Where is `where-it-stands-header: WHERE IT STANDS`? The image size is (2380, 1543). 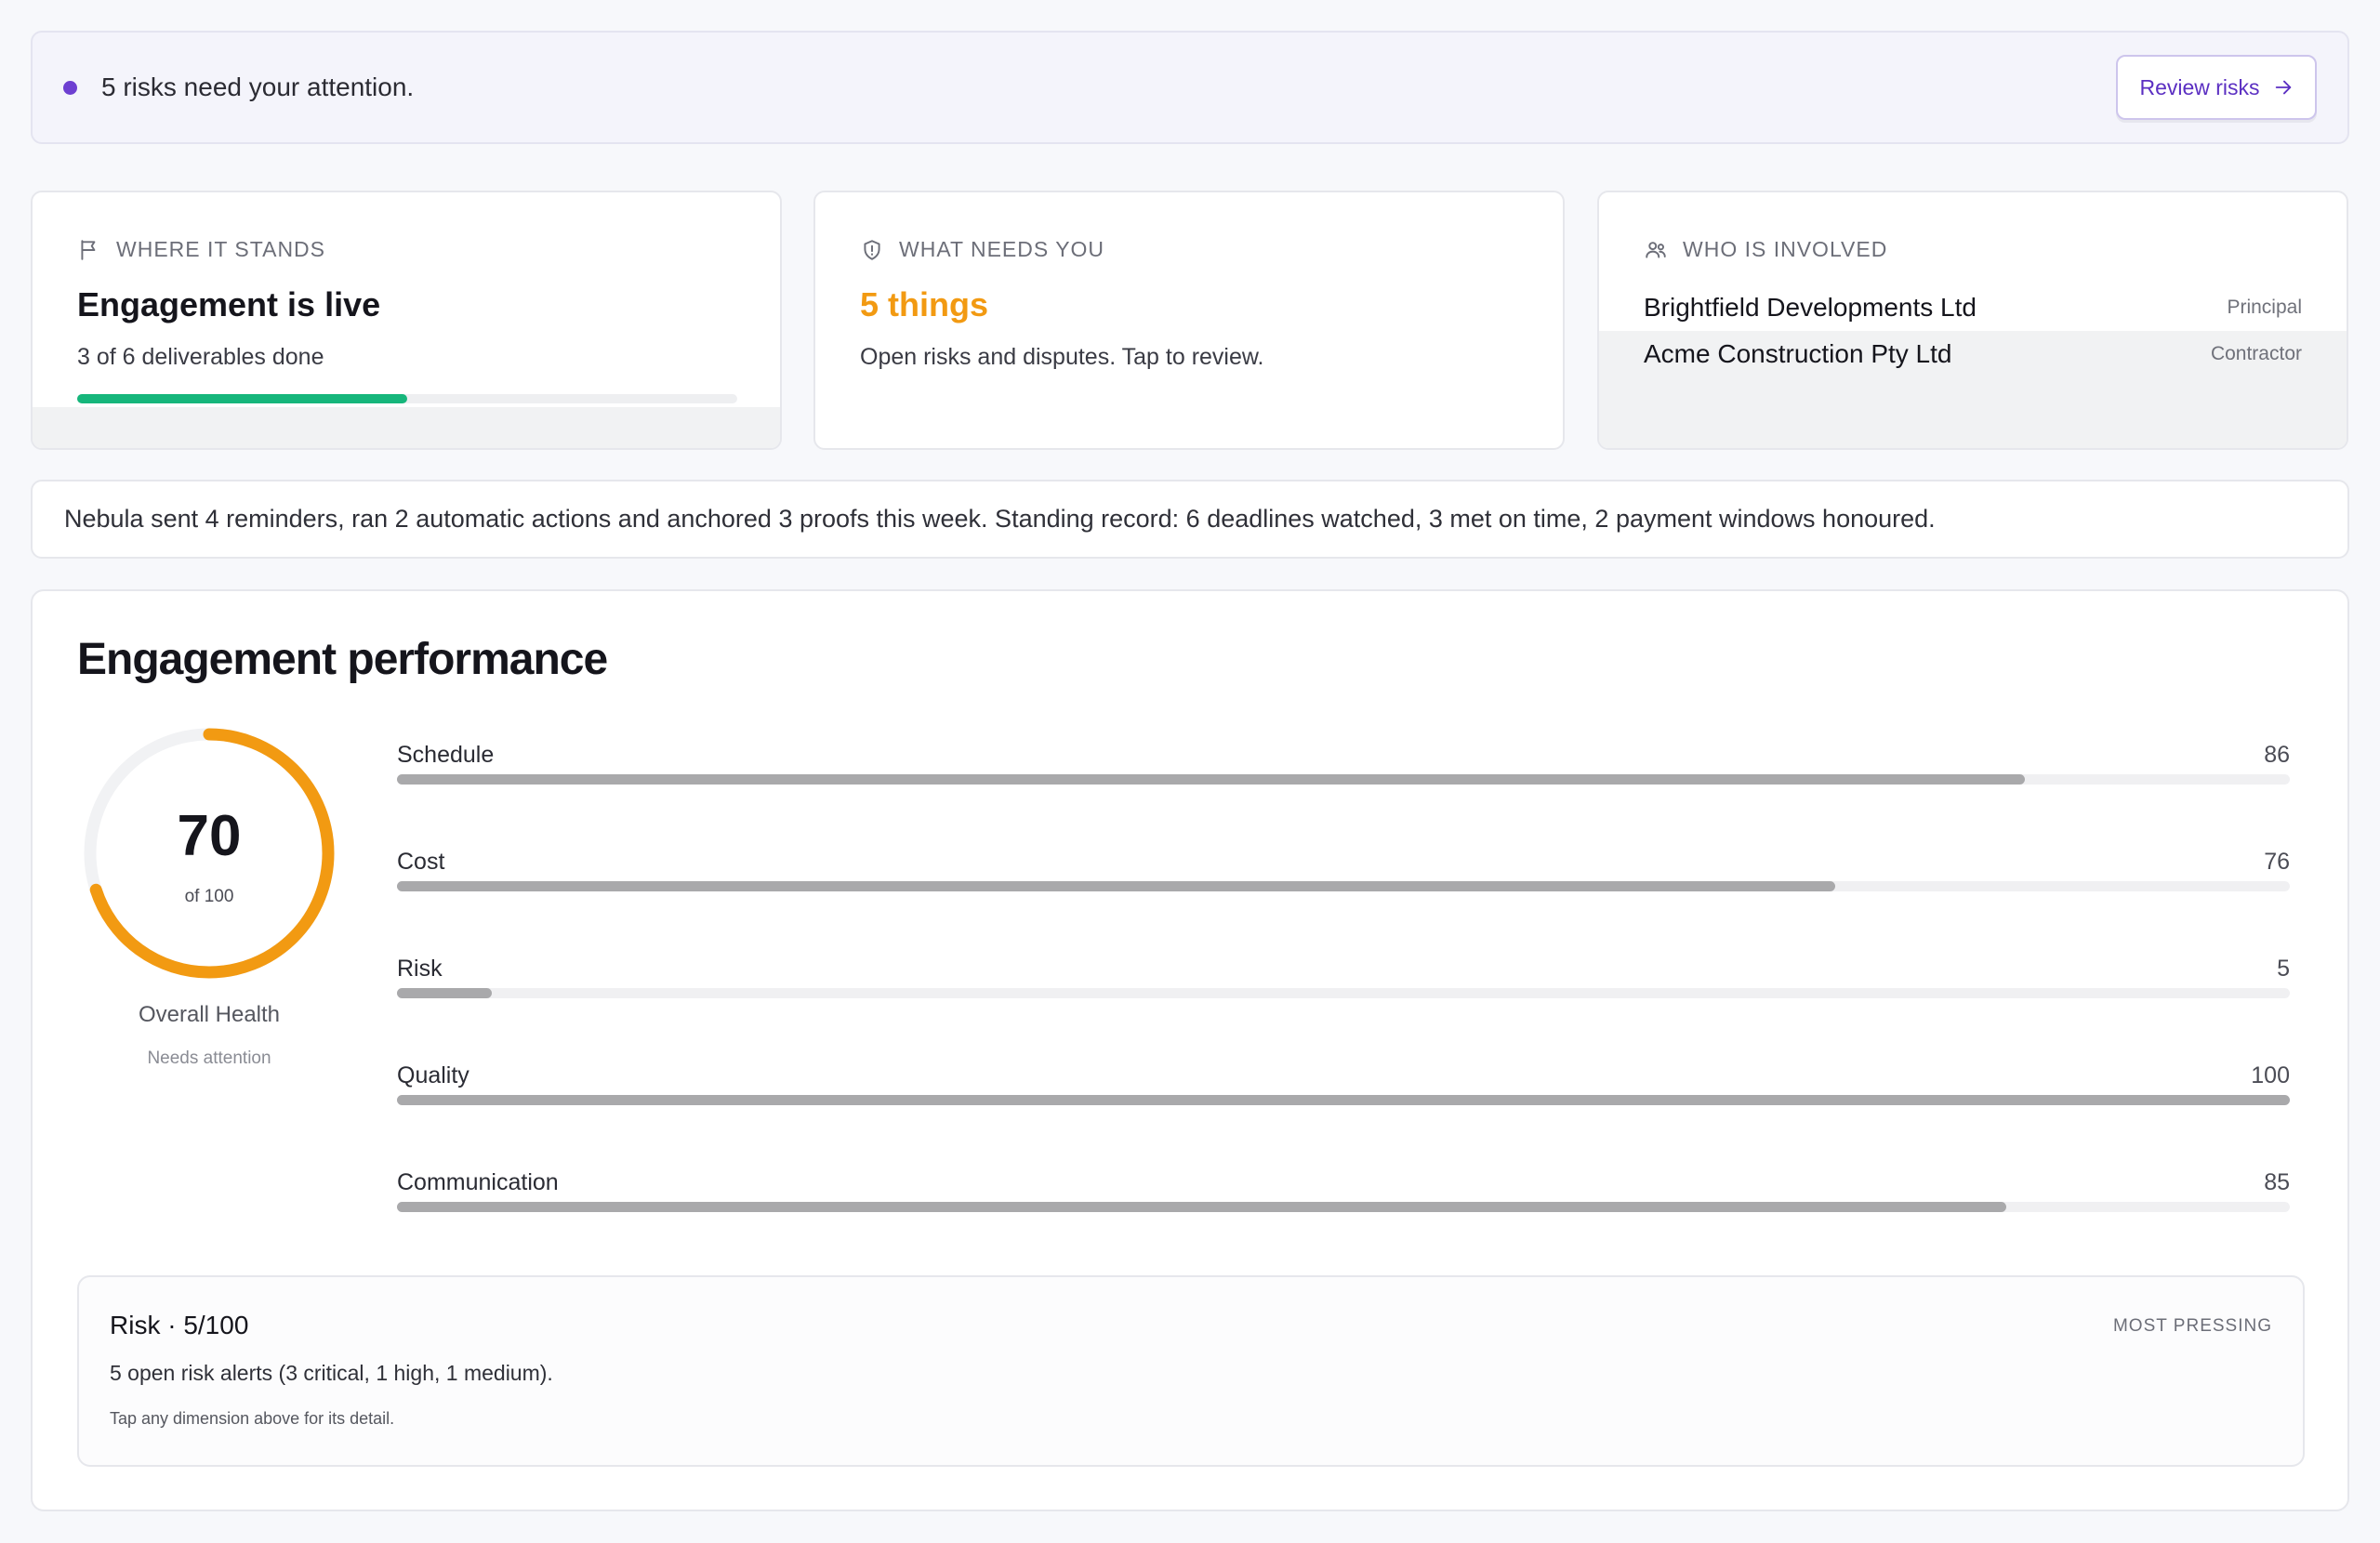
where-it-stands-header: WHERE IT STANDS is located at coordinates (201, 249).